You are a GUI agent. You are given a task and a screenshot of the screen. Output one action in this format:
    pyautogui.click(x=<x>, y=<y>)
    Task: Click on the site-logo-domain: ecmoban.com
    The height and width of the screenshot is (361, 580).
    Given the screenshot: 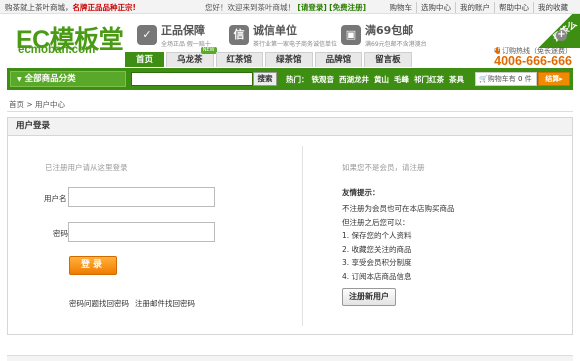 What is the action you would take?
    pyautogui.click(x=56, y=50)
    